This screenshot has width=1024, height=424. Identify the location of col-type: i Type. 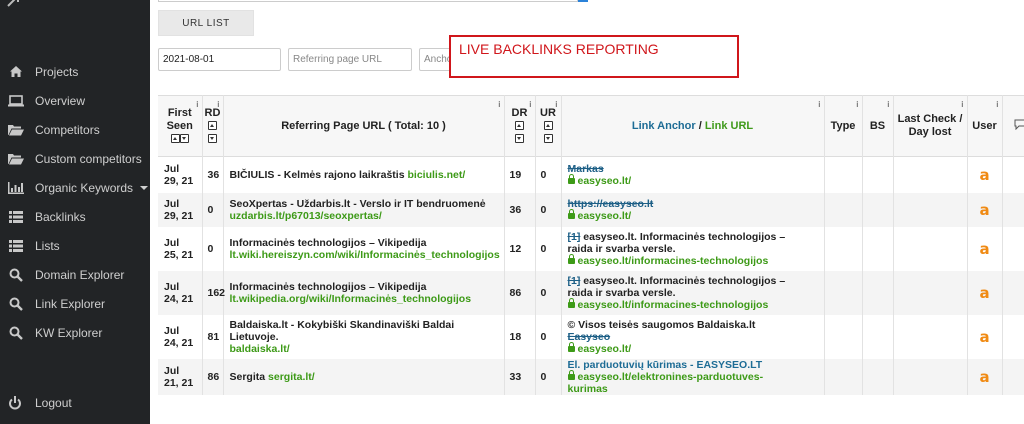
(843, 126).